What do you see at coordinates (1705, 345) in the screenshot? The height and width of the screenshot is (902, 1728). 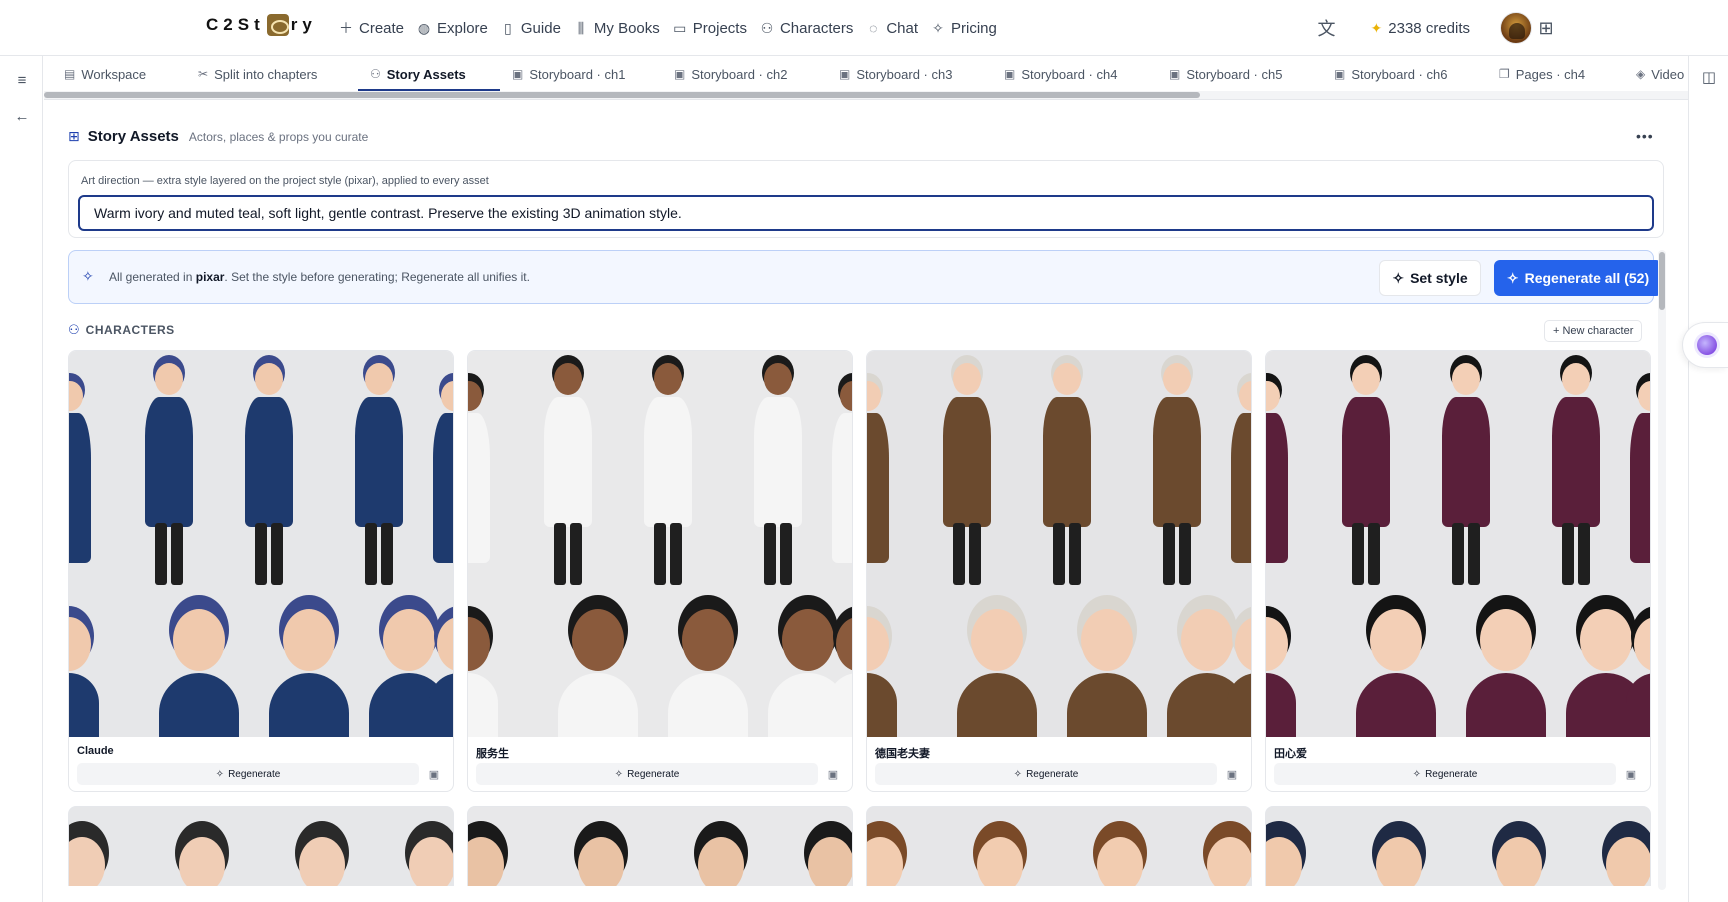 I see `assistant-launcher` at bounding box center [1705, 345].